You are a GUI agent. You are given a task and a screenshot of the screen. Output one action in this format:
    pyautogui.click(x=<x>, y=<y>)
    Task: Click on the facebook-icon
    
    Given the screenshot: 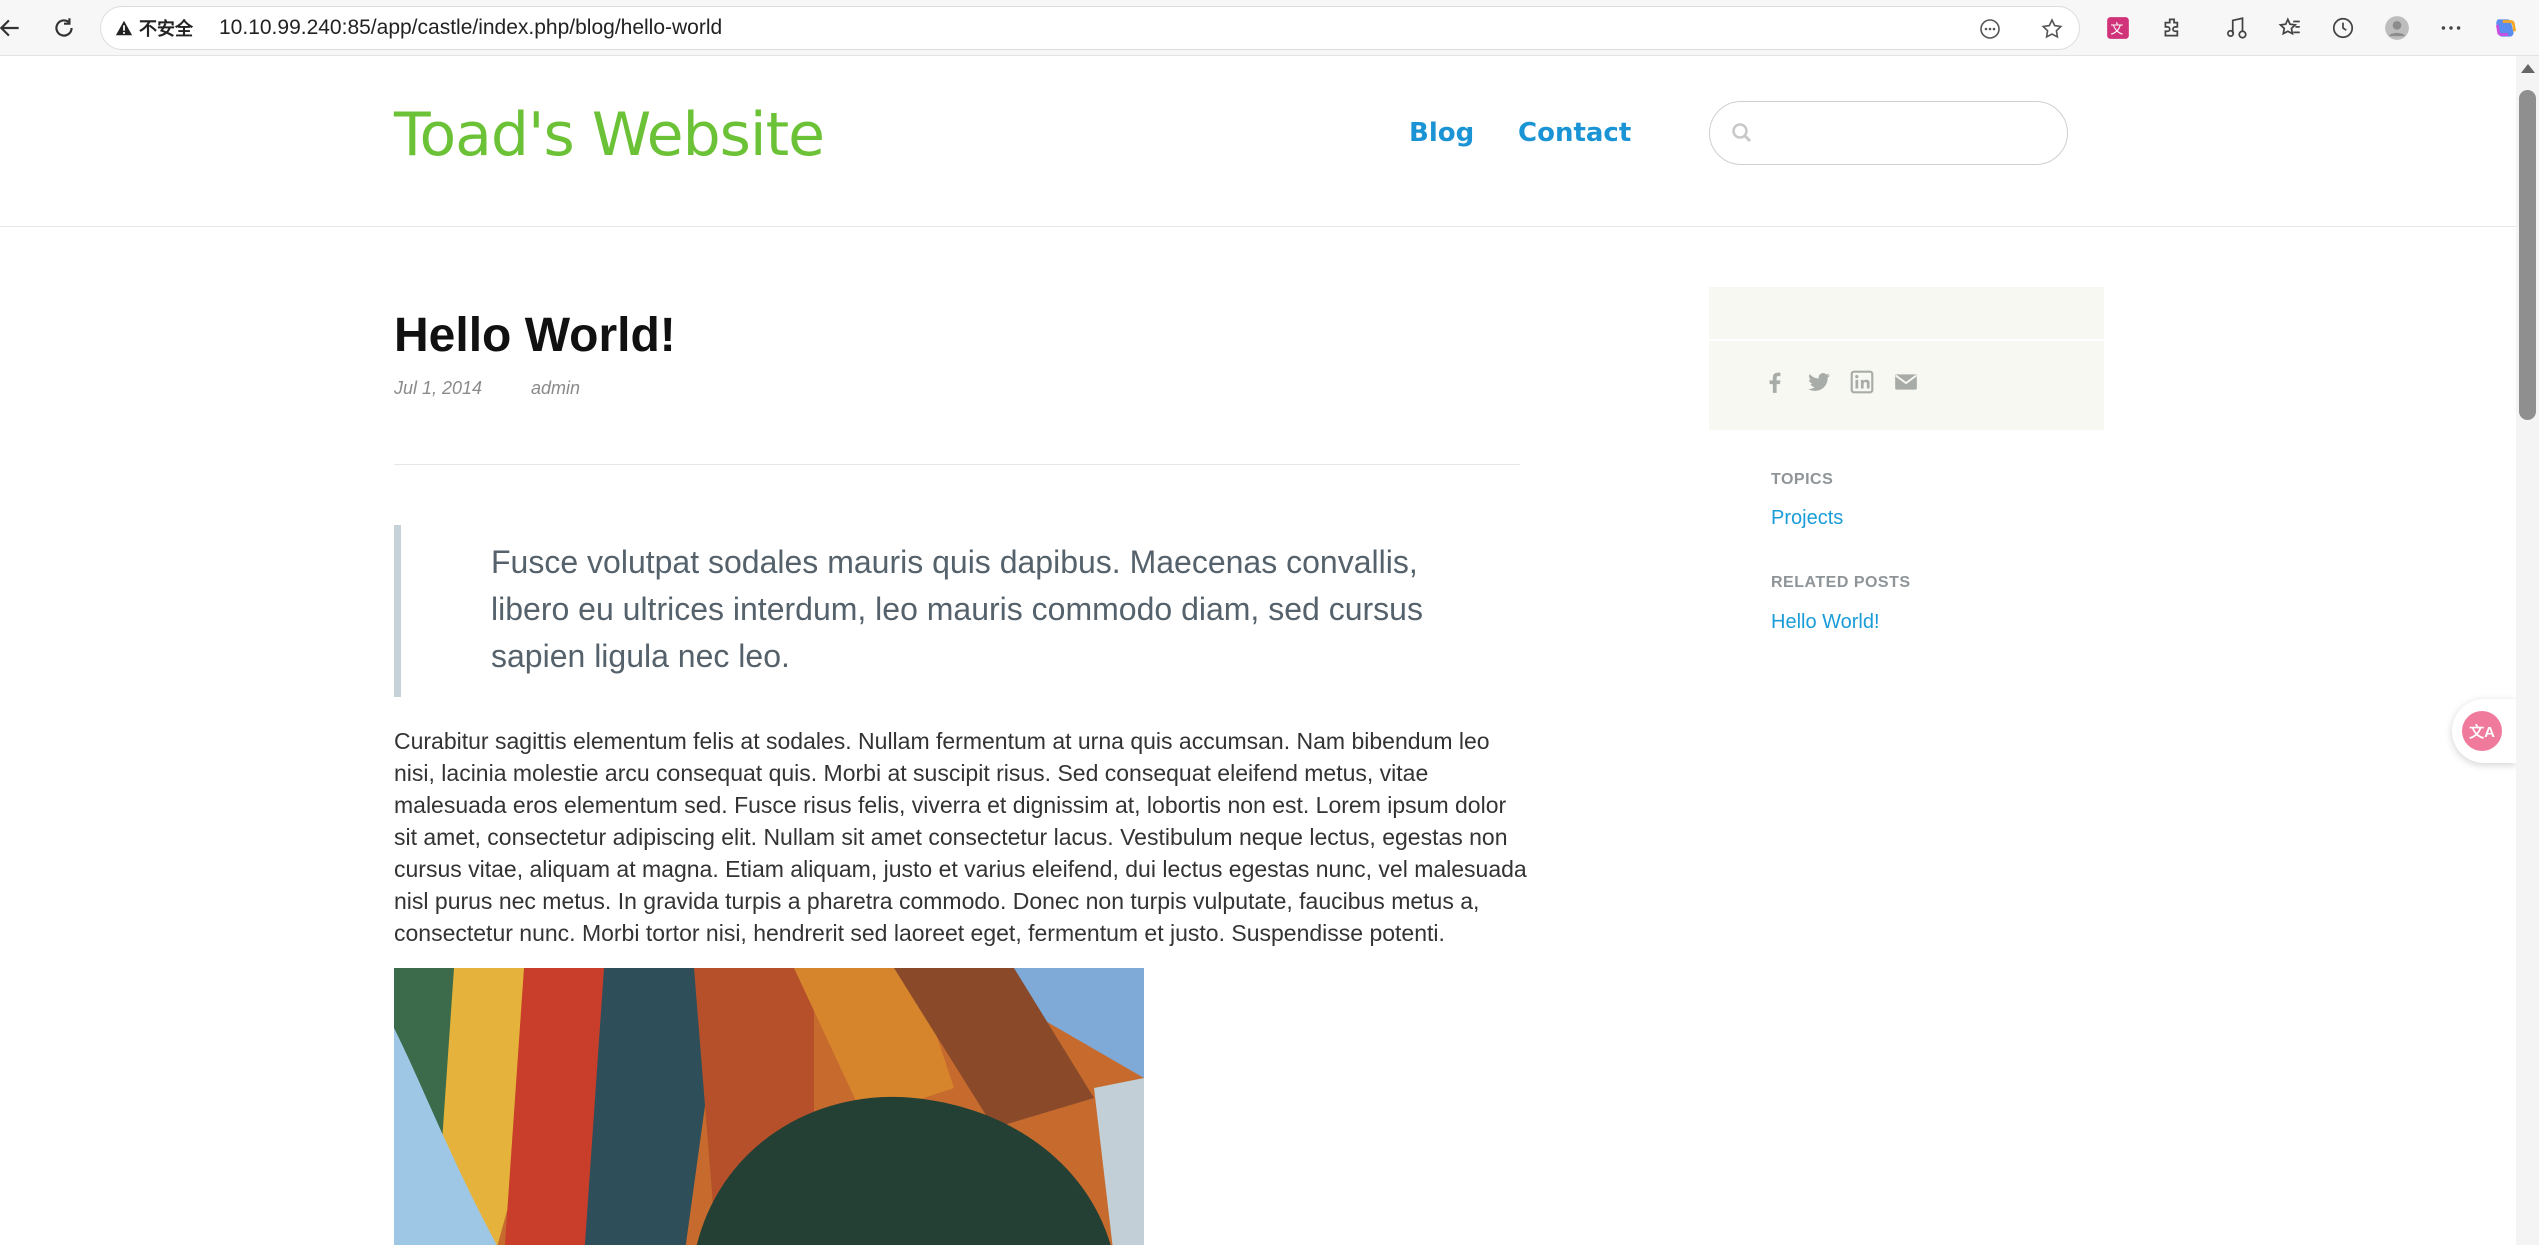 What is the action you would take?
    pyautogui.click(x=1775, y=382)
    